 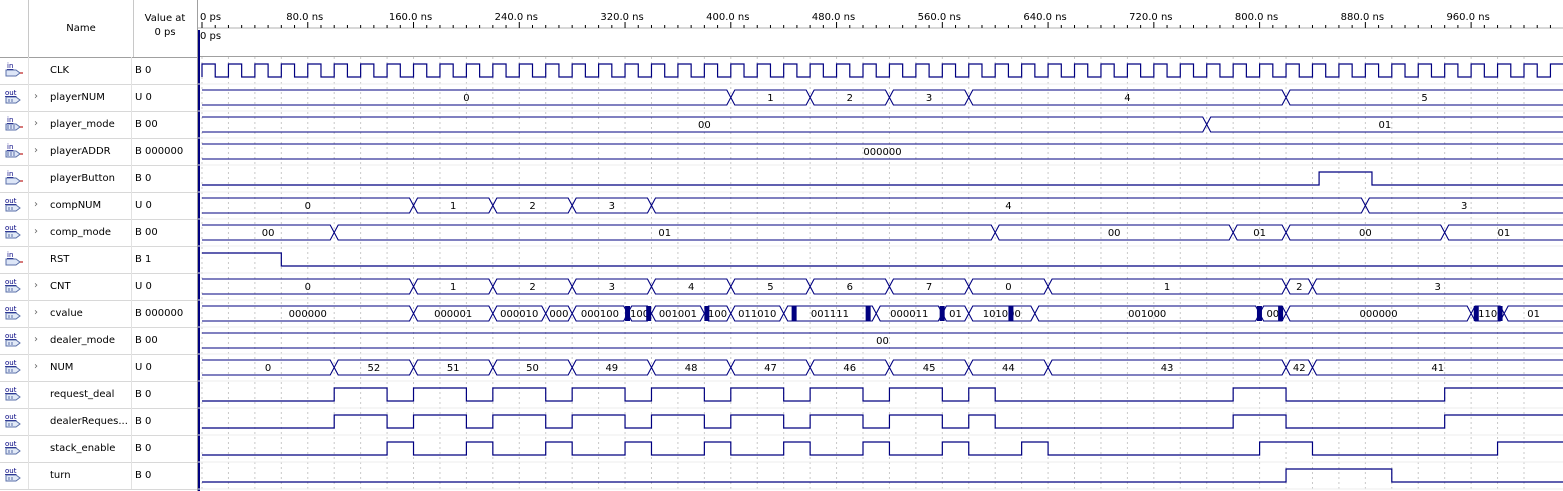 I want to click on signal-name: turn, so click(x=90, y=475).